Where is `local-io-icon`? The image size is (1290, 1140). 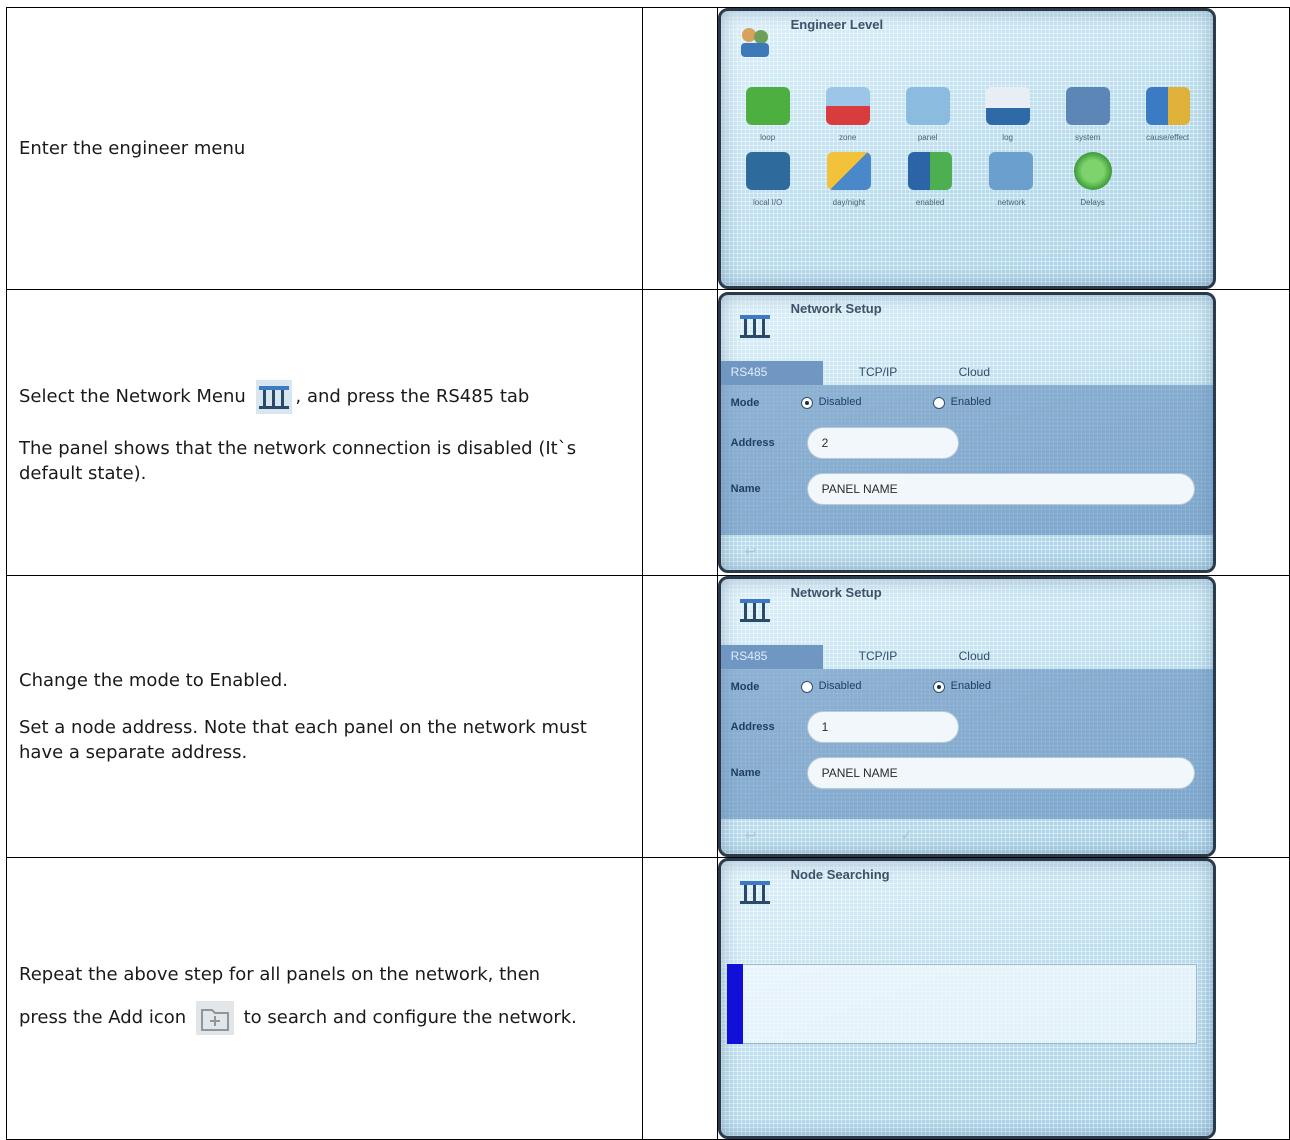
local-io-icon is located at coordinates (767, 171).